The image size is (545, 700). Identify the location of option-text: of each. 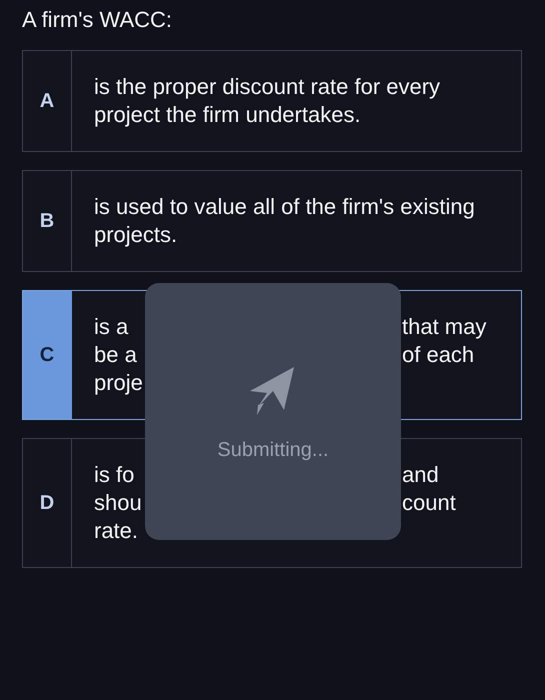
(438, 354).